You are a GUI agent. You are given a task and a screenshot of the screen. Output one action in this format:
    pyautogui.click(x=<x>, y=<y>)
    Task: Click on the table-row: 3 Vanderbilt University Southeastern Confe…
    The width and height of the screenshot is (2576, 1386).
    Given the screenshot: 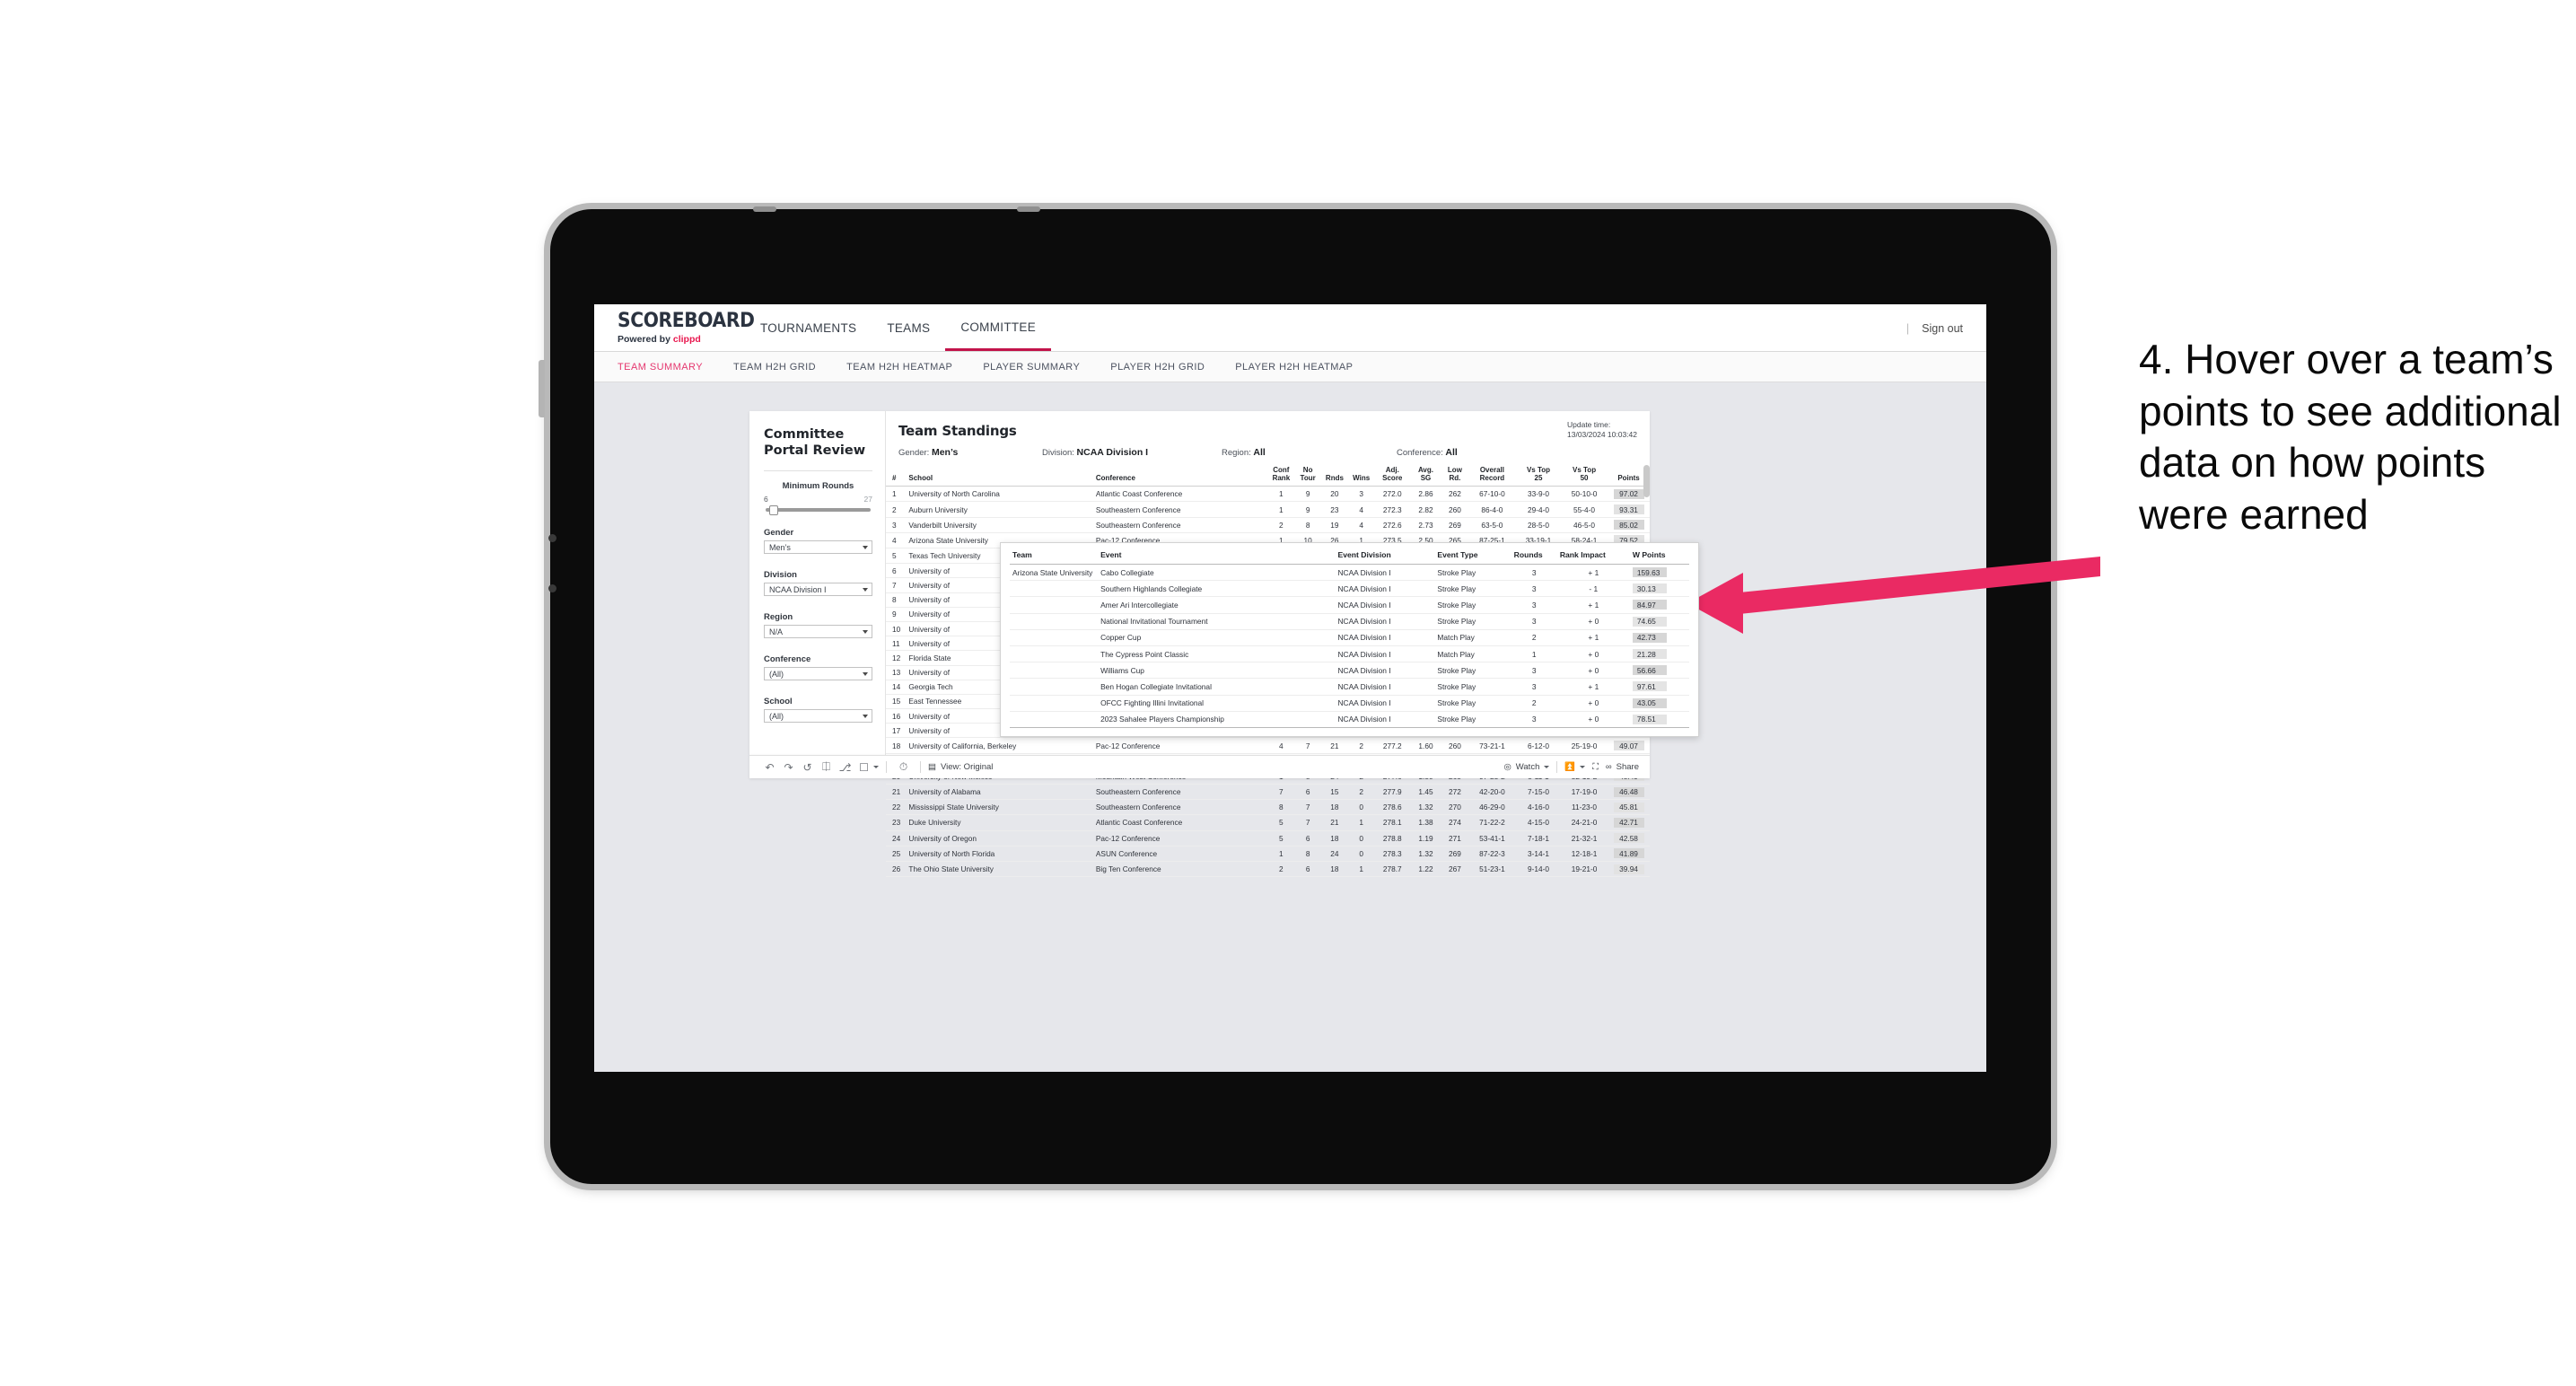 What is the action you would take?
    pyautogui.click(x=1268, y=525)
    